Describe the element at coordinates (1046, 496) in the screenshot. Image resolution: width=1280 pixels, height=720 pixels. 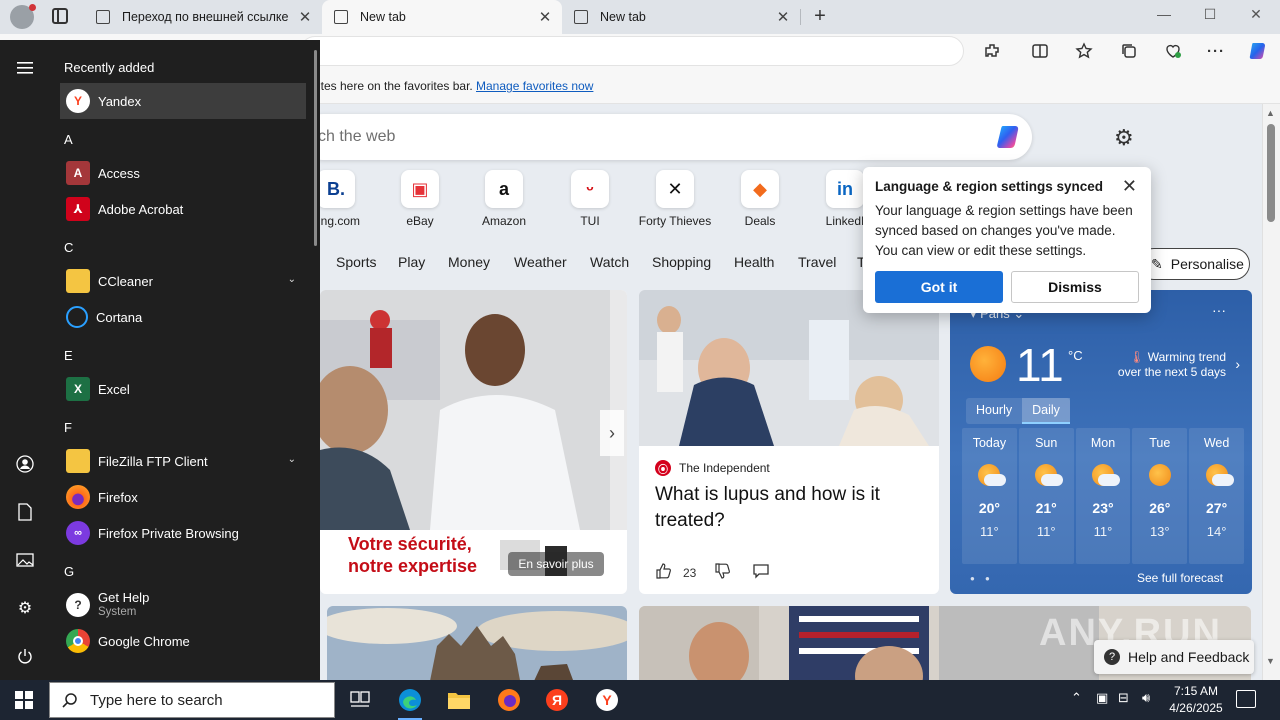
I see `forecast-day: Sun 21° 11°` at that location.